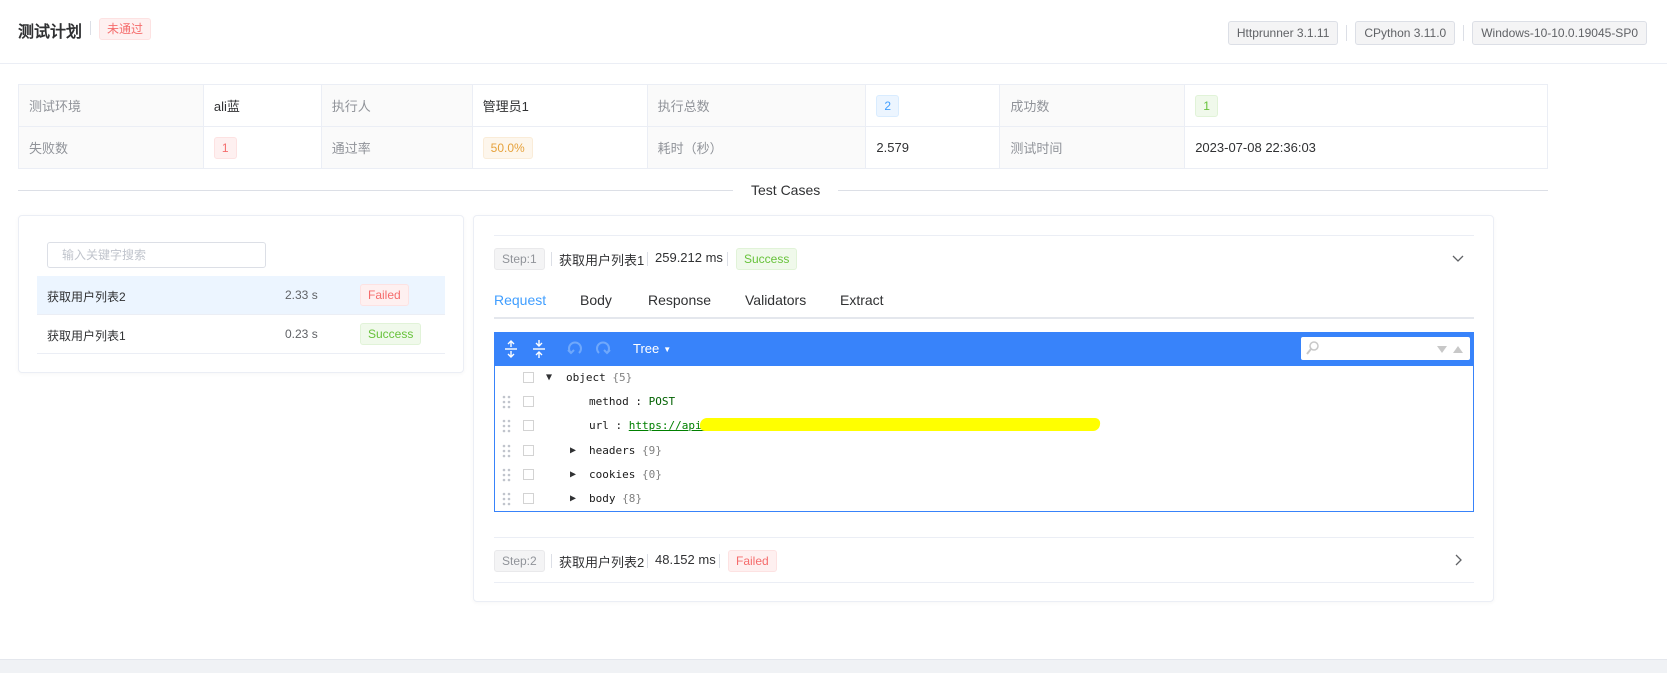 Image resolution: width=1667 pixels, height=673 pixels. I want to click on summary-value-failed-cell: 1, so click(262, 147).